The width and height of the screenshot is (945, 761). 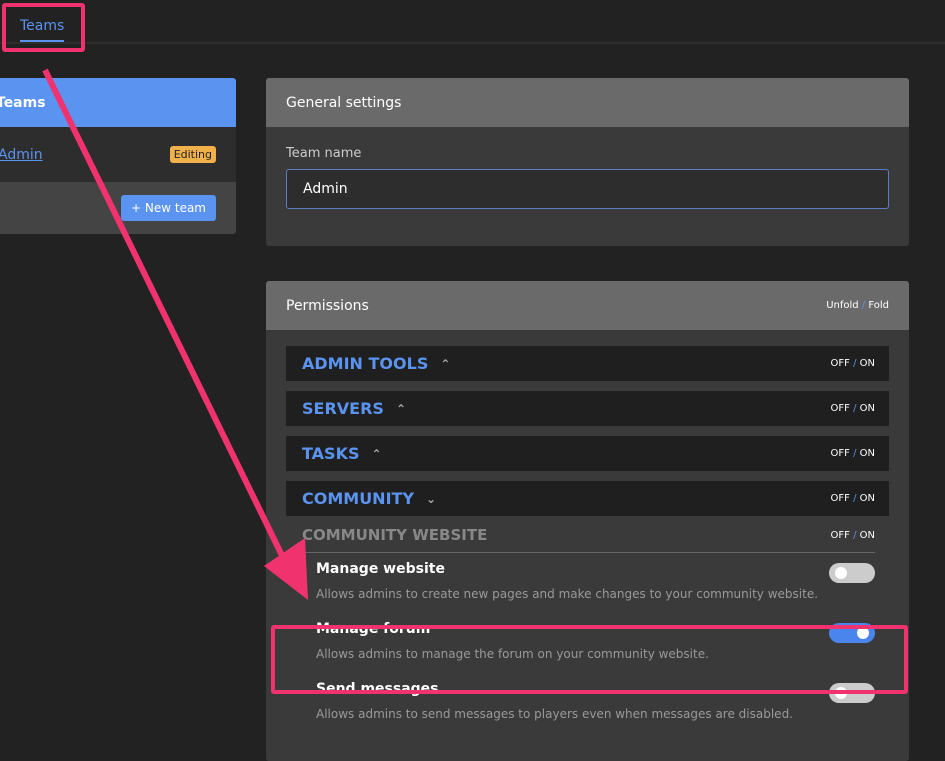 I want to click on toggle-knob, so click(x=841, y=573).